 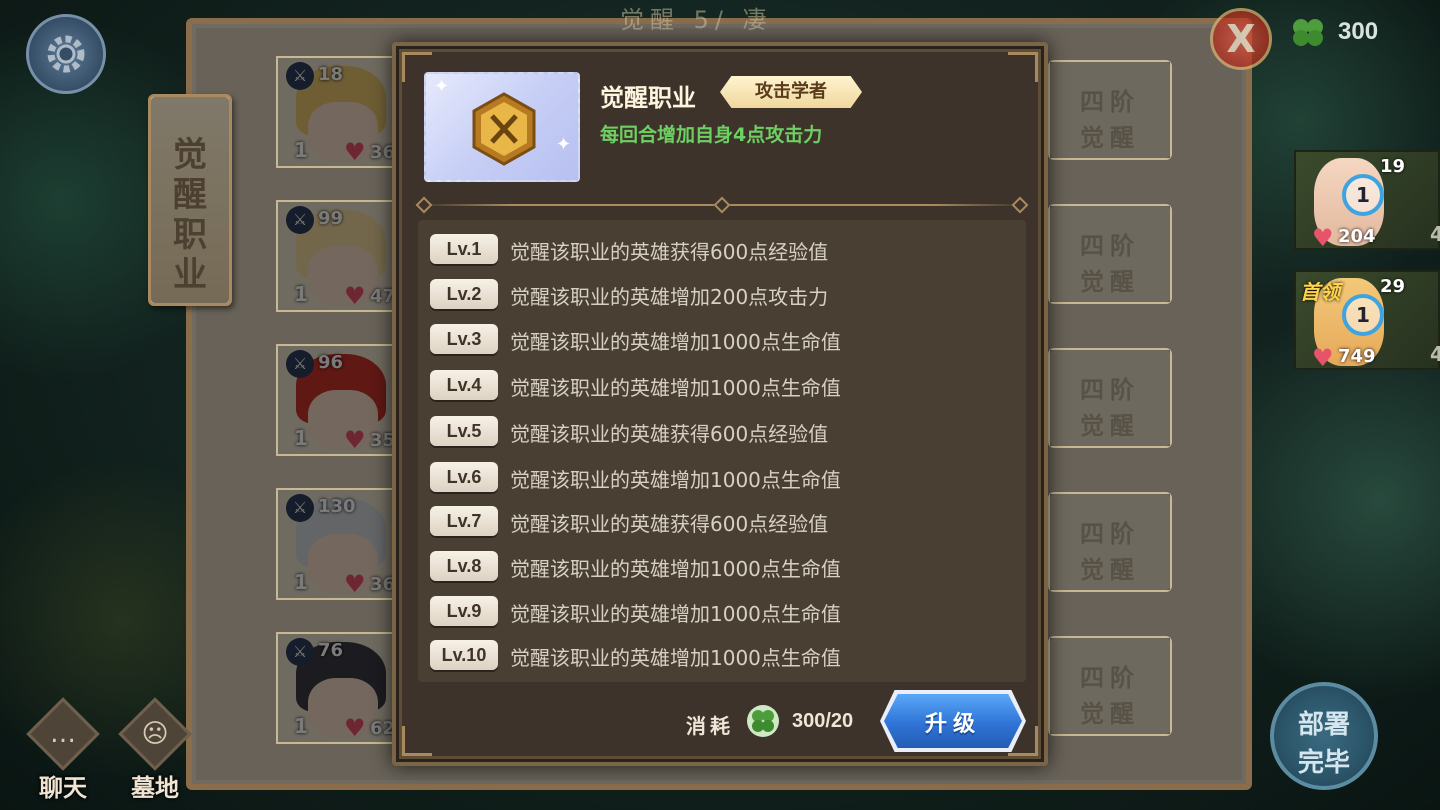 What do you see at coordinates (725, 478) in the screenshot?
I see `level-row: Lv.6 觉醒该职业的英雄增加1000点生命值` at bounding box center [725, 478].